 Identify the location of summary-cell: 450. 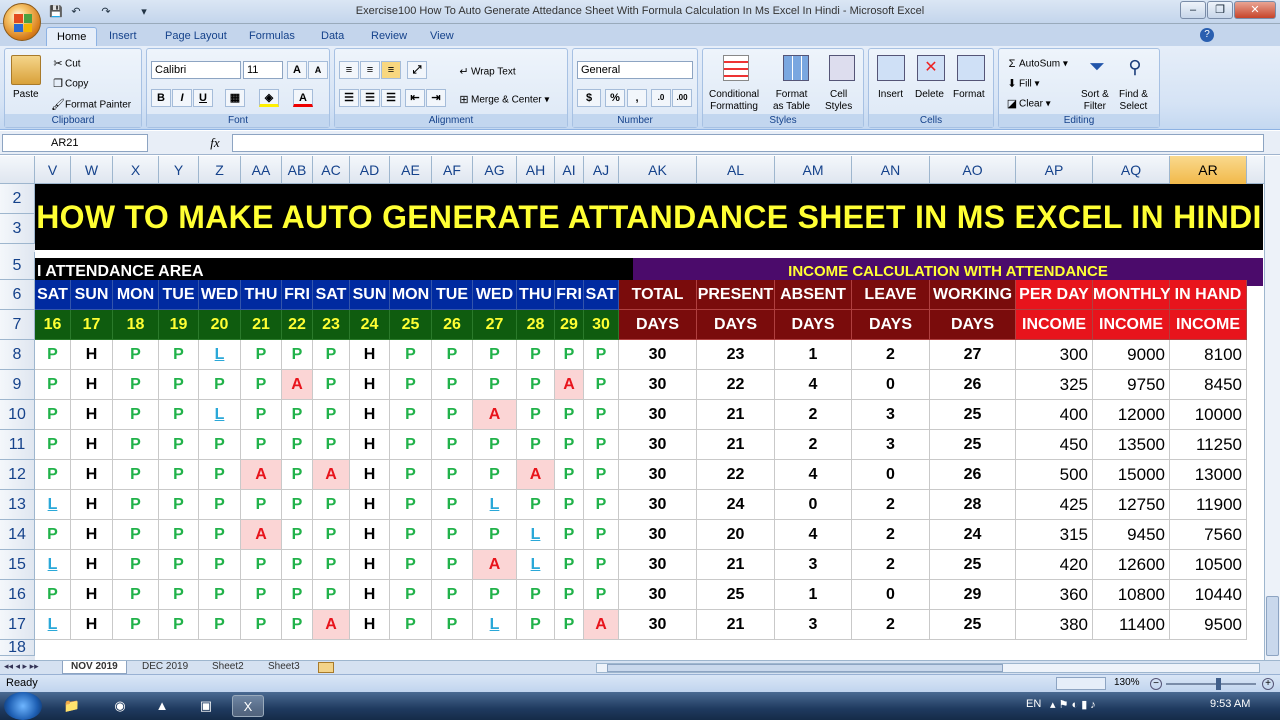
(1054, 445).